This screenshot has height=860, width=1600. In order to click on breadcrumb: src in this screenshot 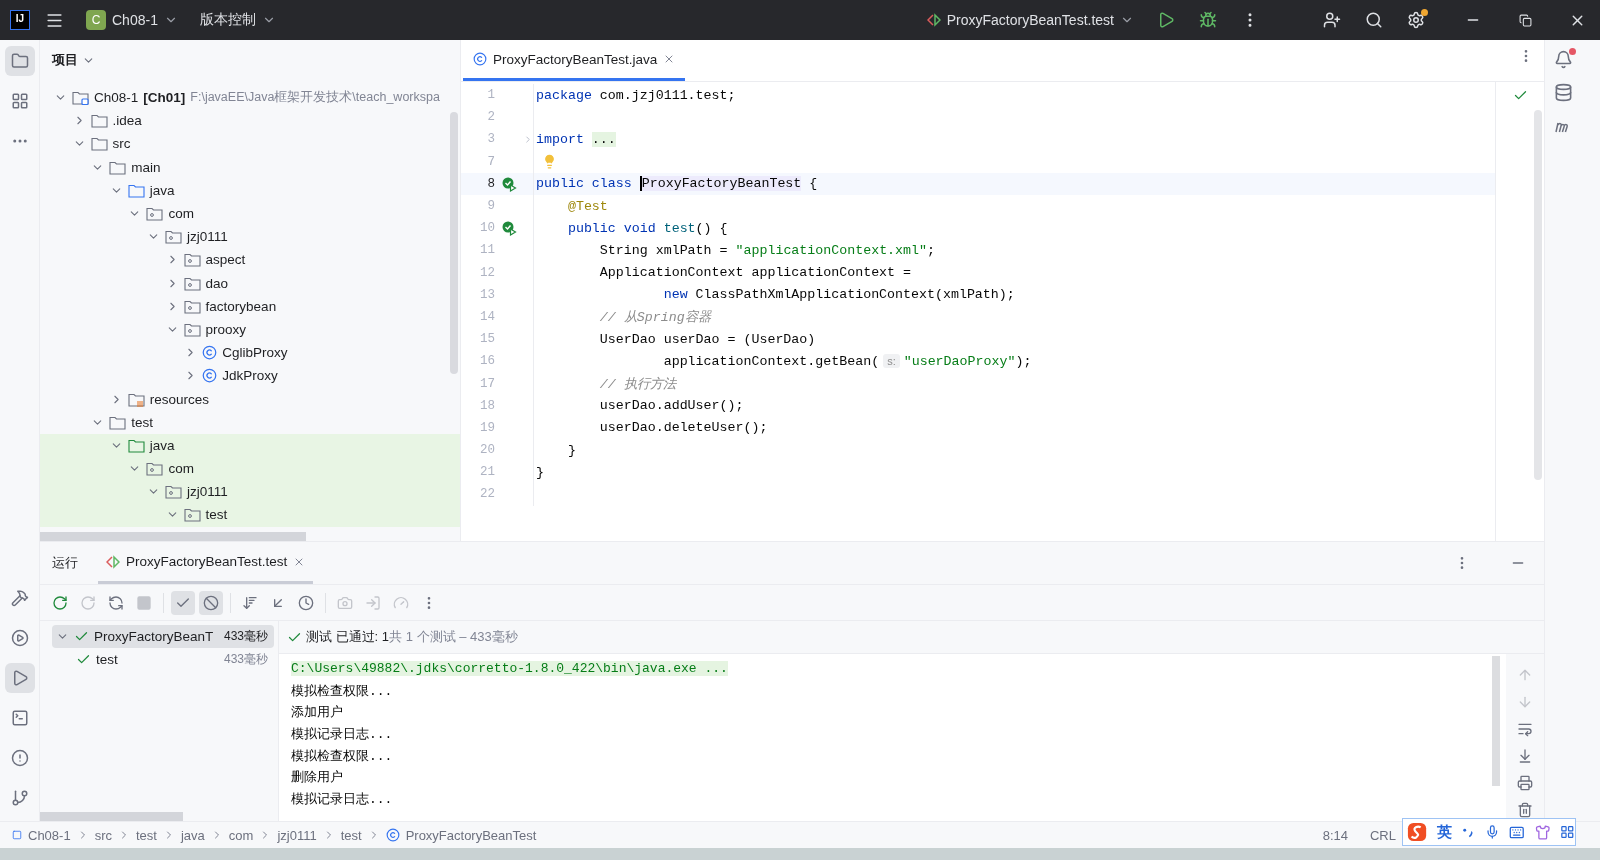, I will do `click(103, 835)`.